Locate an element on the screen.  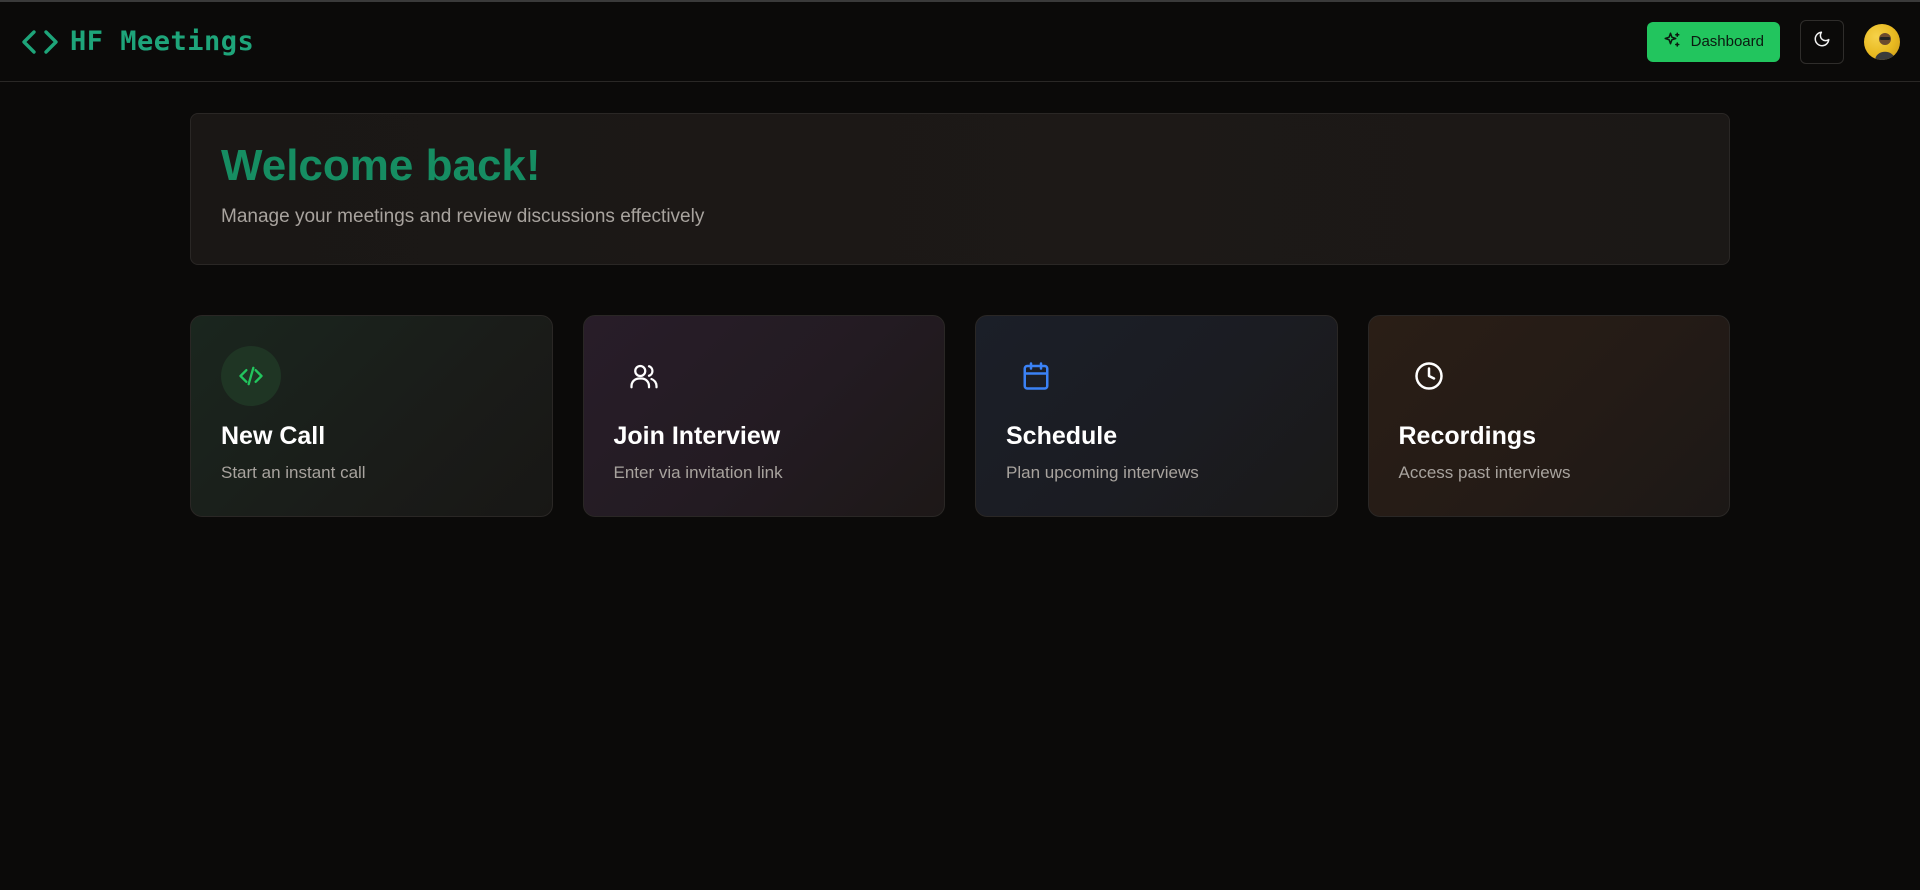
card-description: Plan upcoming interviews is located at coordinates (1102, 472).